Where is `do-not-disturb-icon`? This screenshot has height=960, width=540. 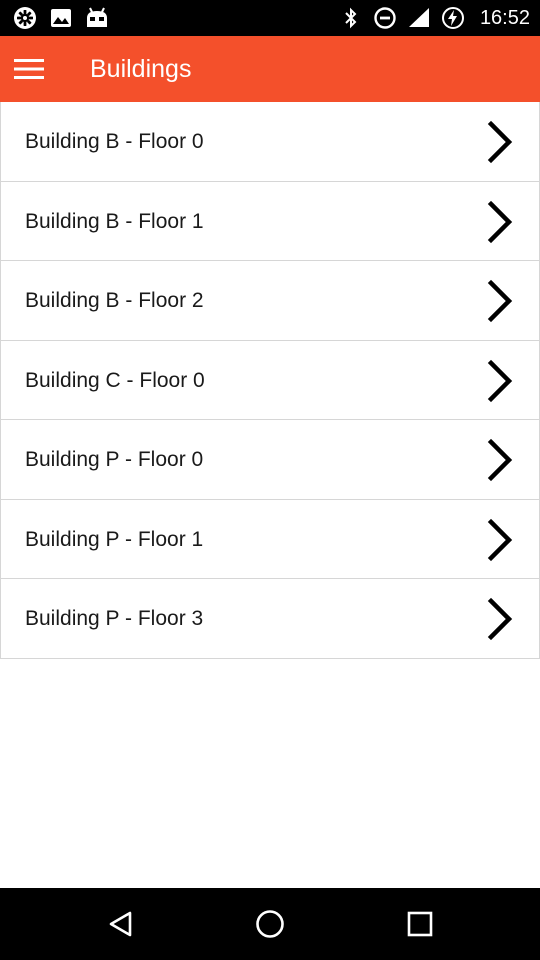
do-not-disturb-icon is located at coordinates (385, 18).